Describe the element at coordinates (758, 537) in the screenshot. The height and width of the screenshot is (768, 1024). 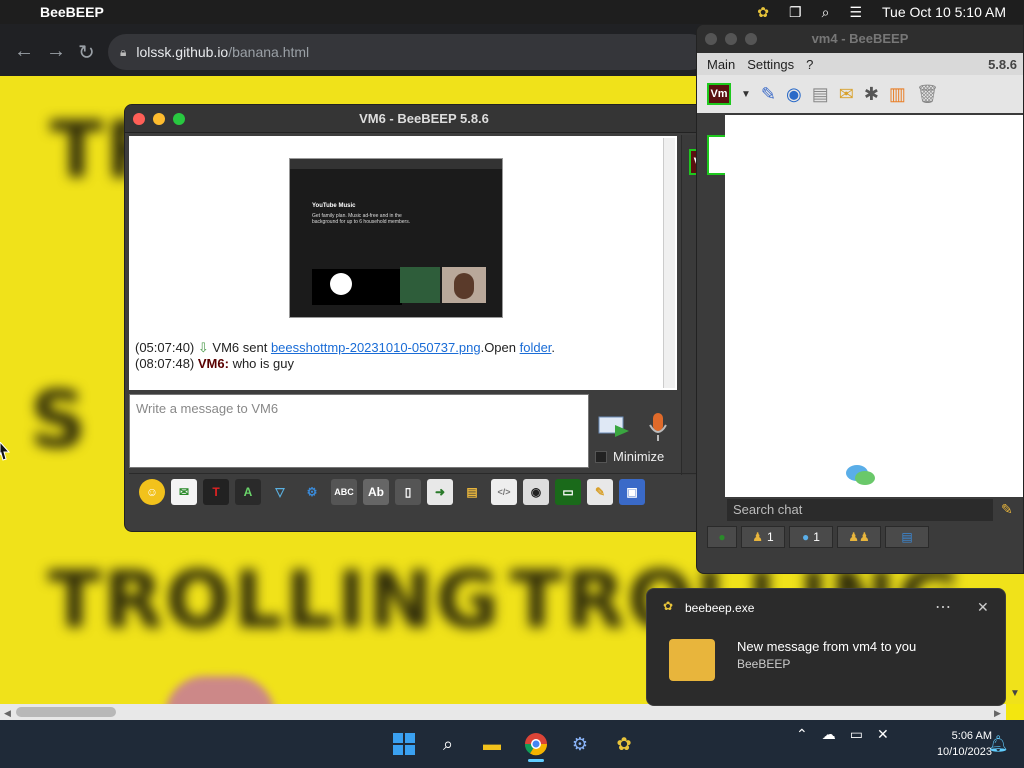
I see `users-icon: ♟` at that location.